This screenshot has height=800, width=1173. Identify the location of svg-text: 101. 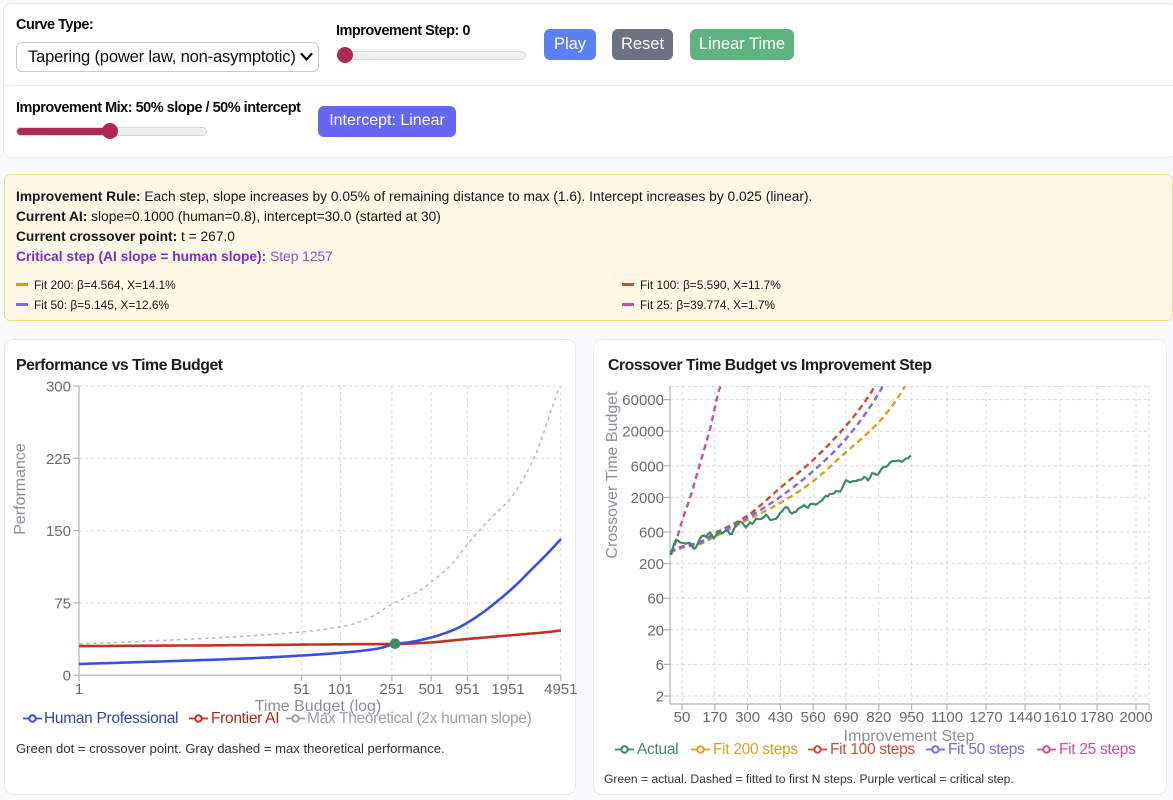
(340, 689).